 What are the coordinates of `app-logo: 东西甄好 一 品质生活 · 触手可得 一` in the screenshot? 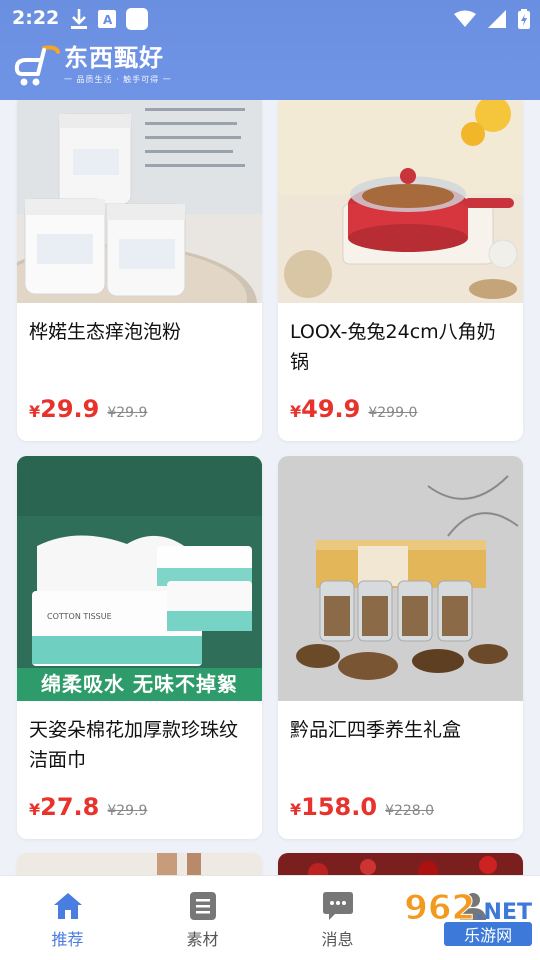 It's located at (93, 66).